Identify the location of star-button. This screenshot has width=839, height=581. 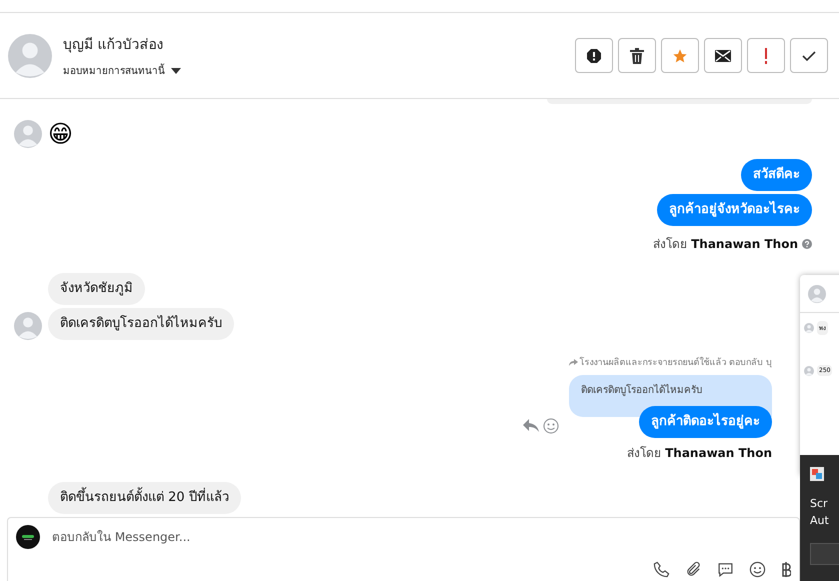
(680, 55).